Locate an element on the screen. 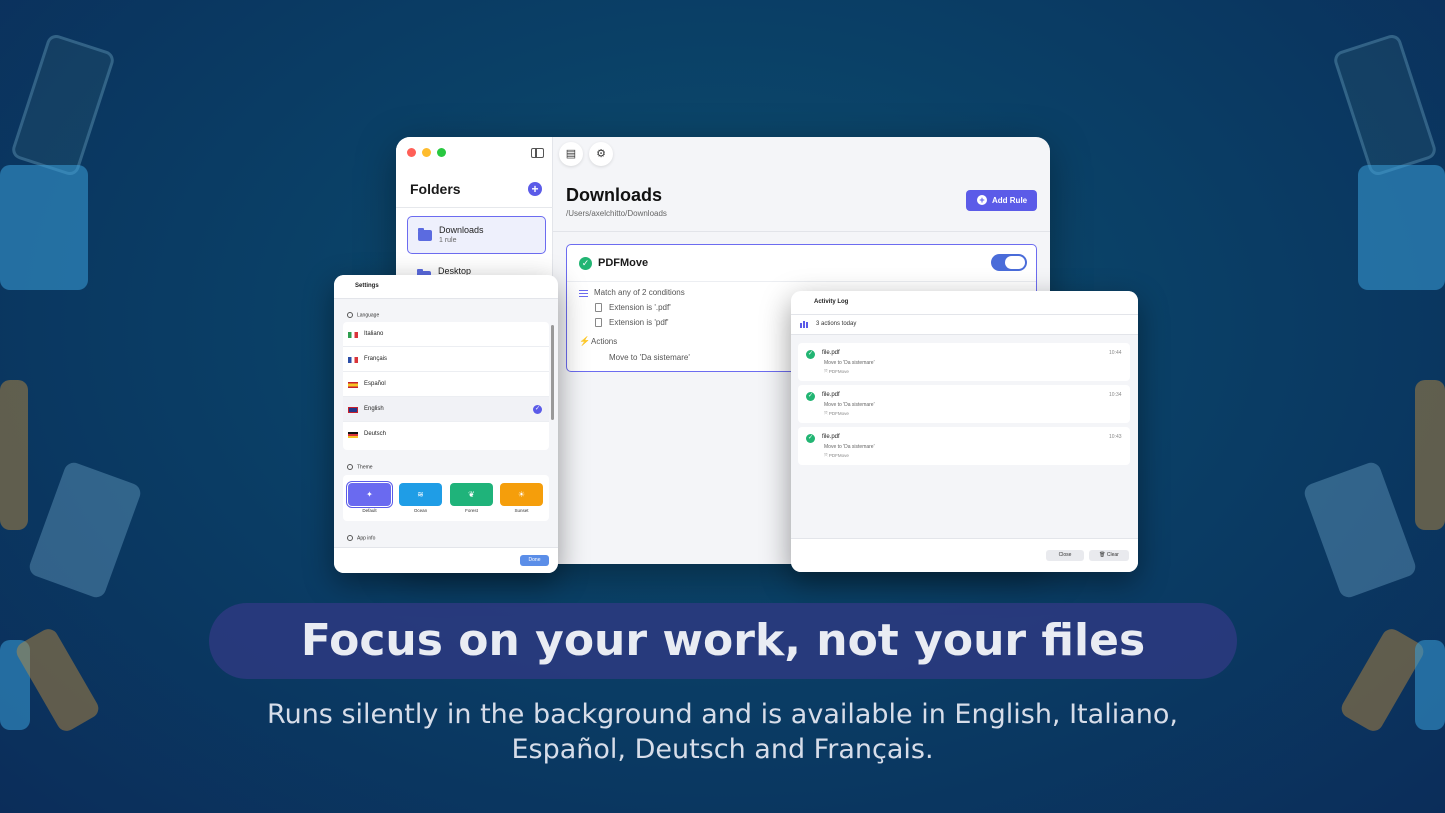 This screenshot has width=1445, height=813. activity-summary: 3 actions today is located at coordinates (964, 325).